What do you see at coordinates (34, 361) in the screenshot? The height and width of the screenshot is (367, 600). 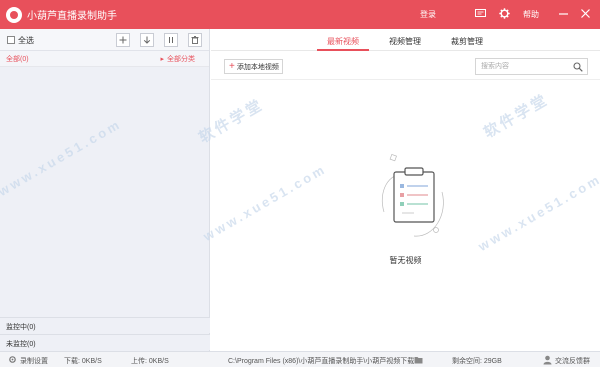 I see `record-settings-button: 录制设置` at bounding box center [34, 361].